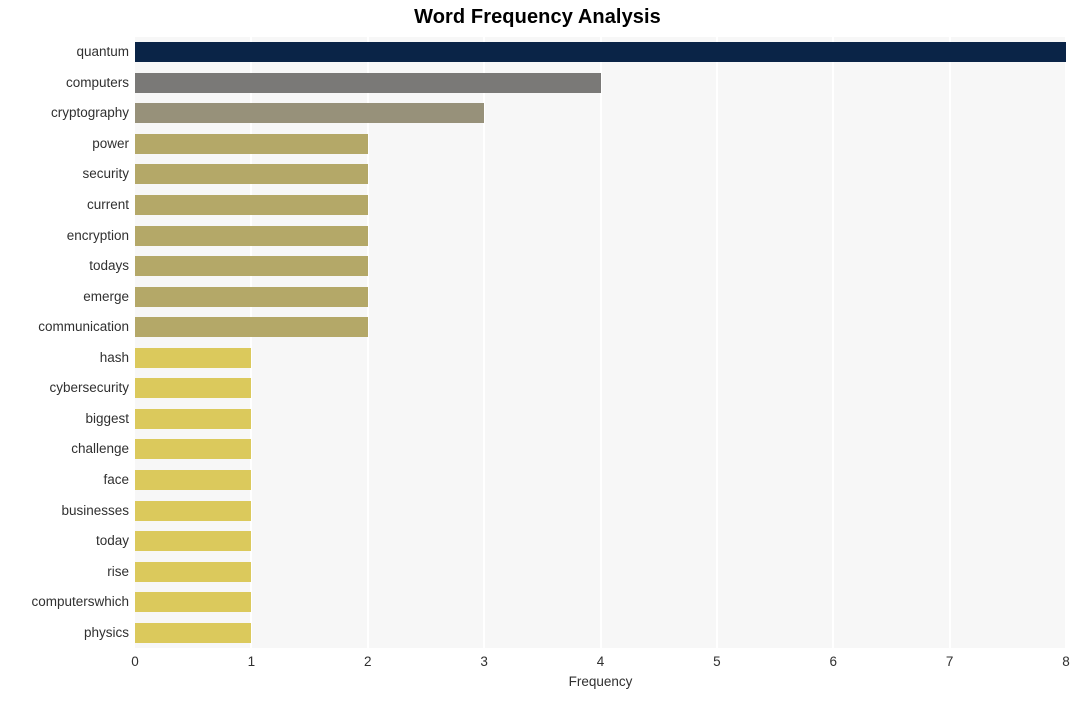  What do you see at coordinates (833, 661) in the screenshot?
I see `x-axis-tick-label: 6` at bounding box center [833, 661].